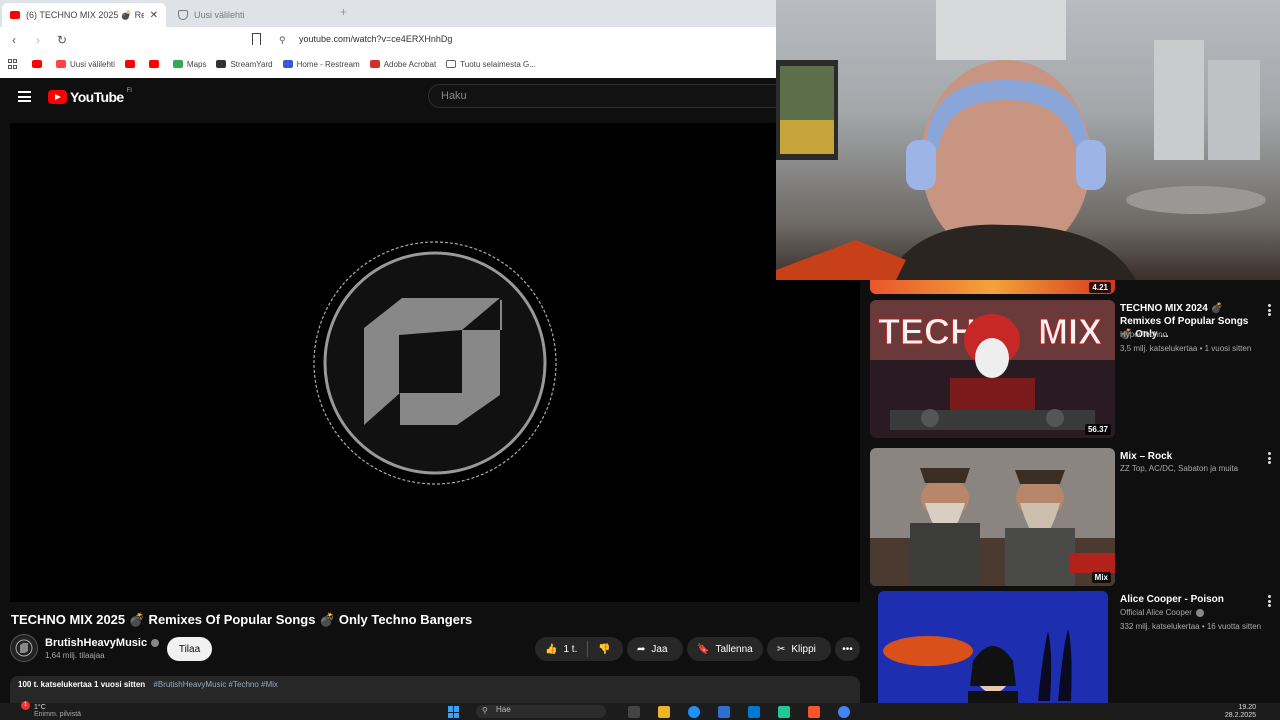 This screenshot has width=1280, height=720. What do you see at coordinates (62, 40) in the screenshot?
I see `reload-icon: ↻` at bounding box center [62, 40].